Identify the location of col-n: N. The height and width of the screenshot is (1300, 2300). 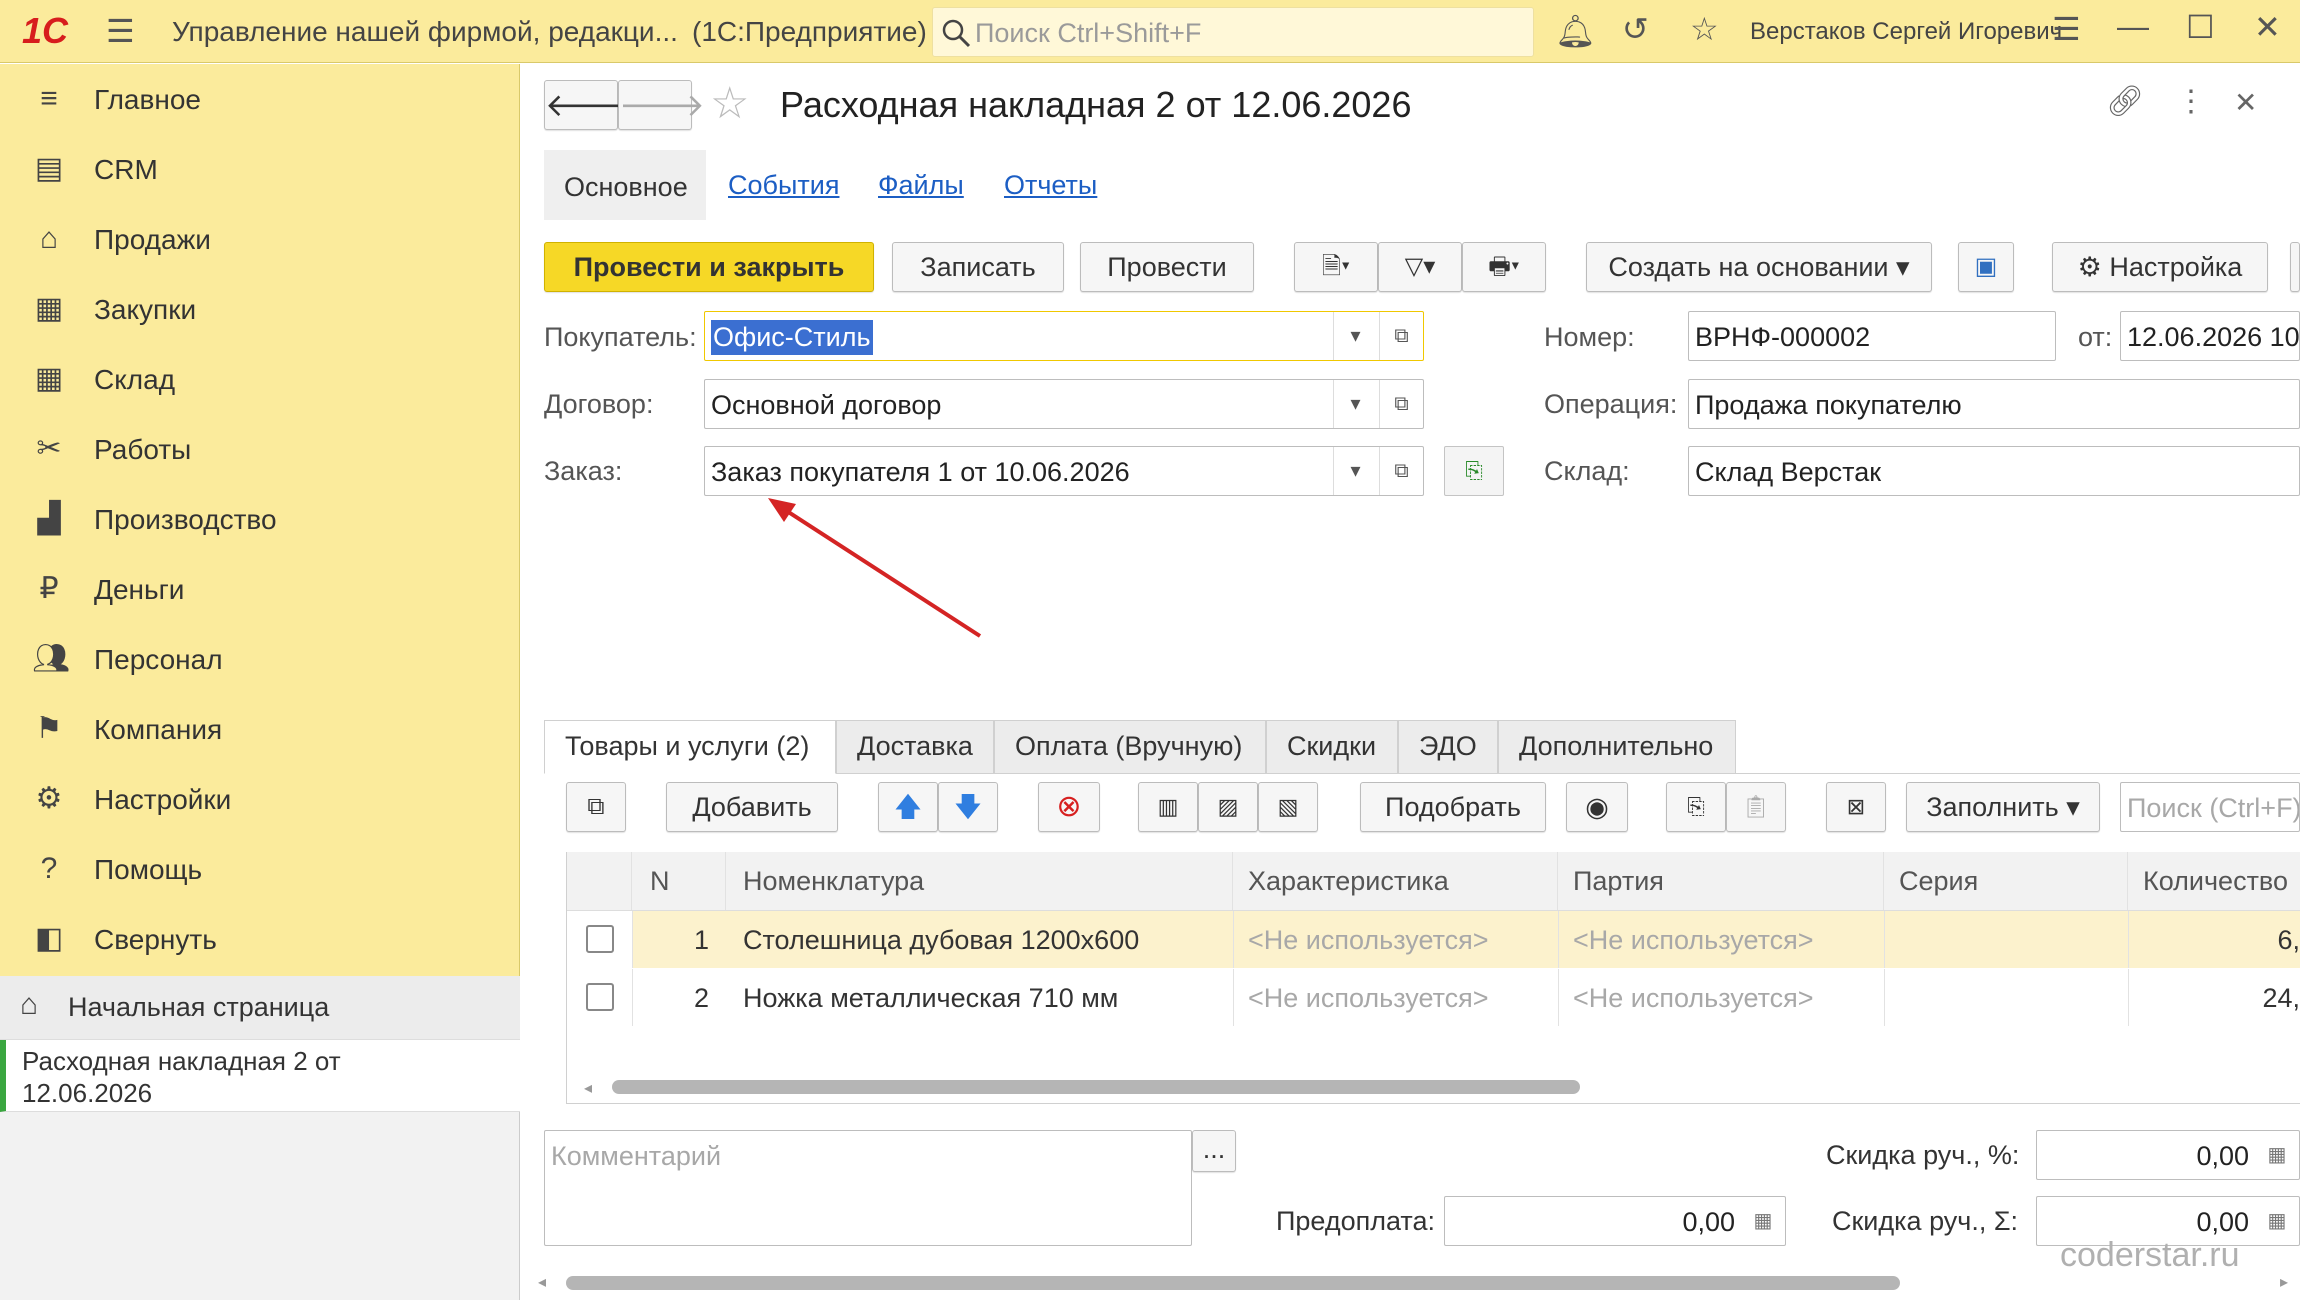
(660, 881).